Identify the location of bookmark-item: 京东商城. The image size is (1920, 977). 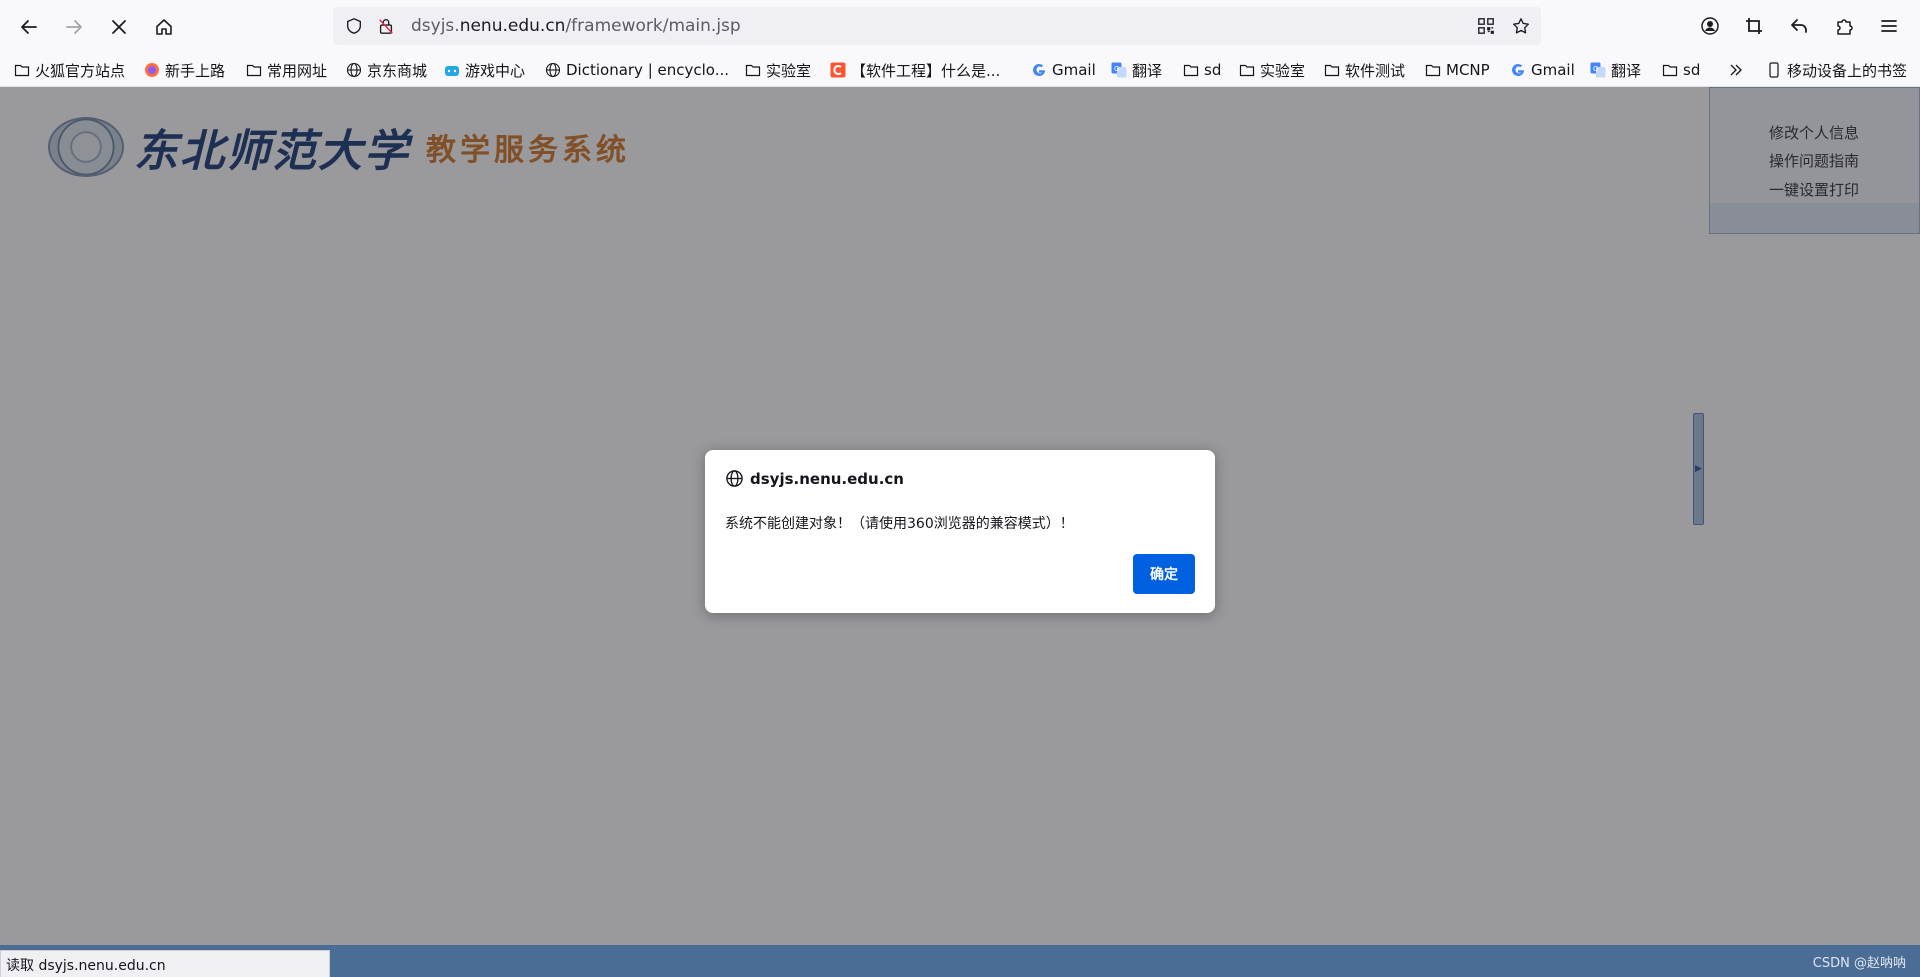
(386, 70).